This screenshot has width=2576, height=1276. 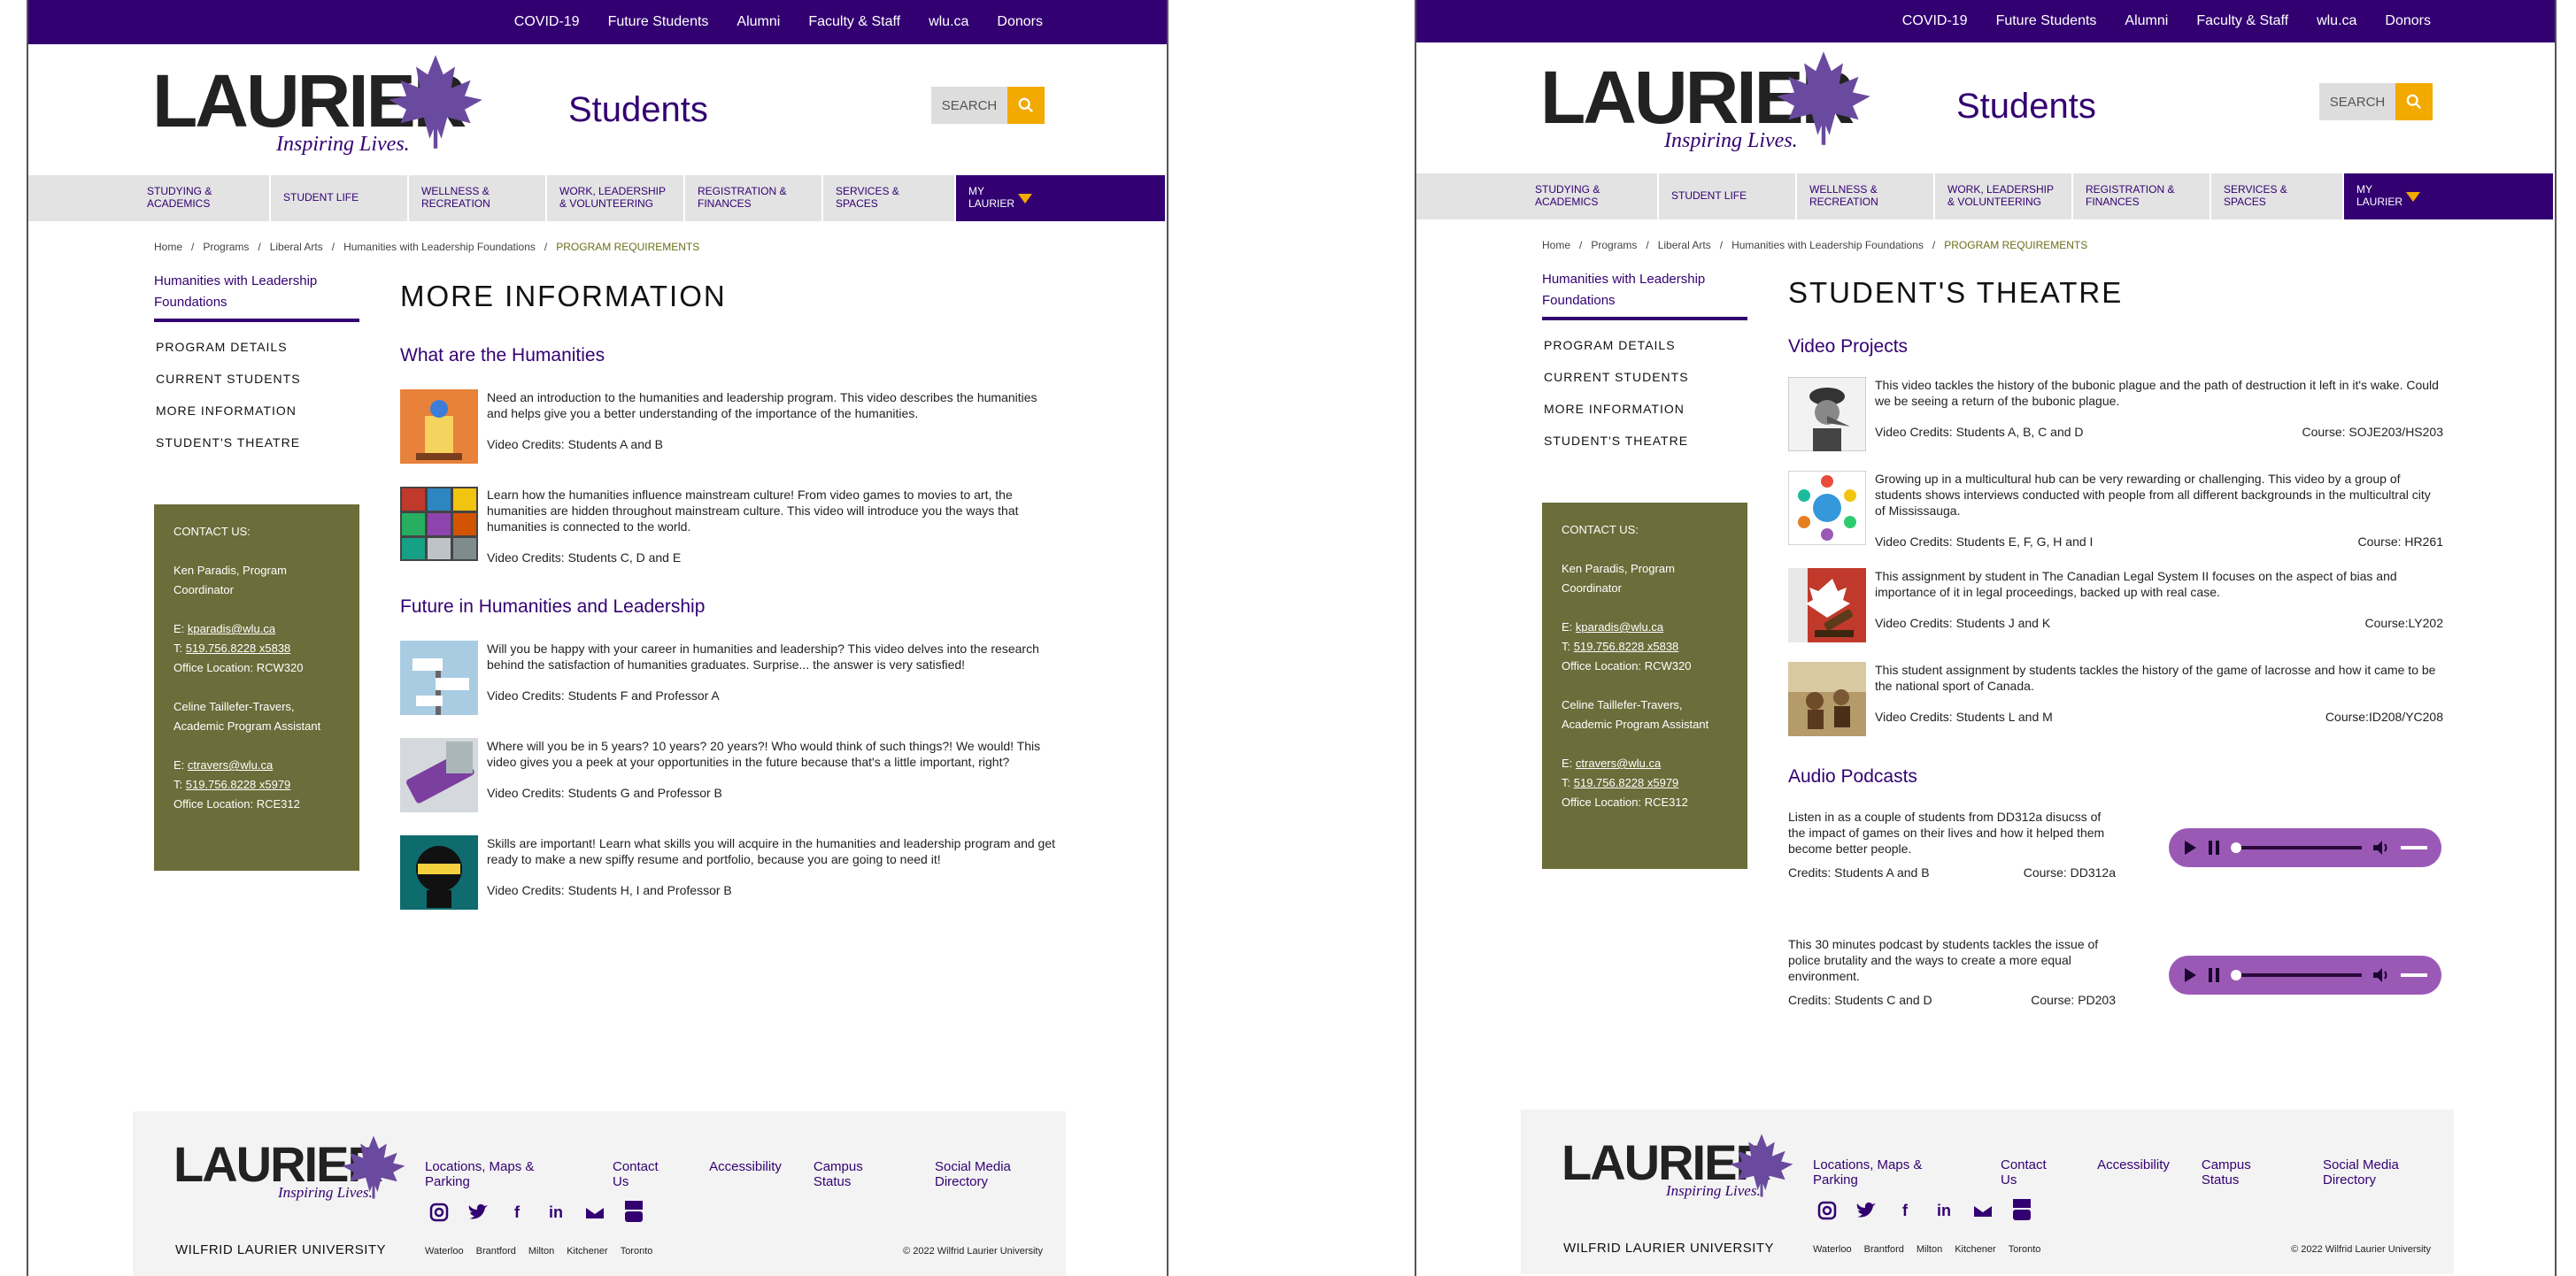 I want to click on top-link-alumni: Alumni, so click(x=758, y=22).